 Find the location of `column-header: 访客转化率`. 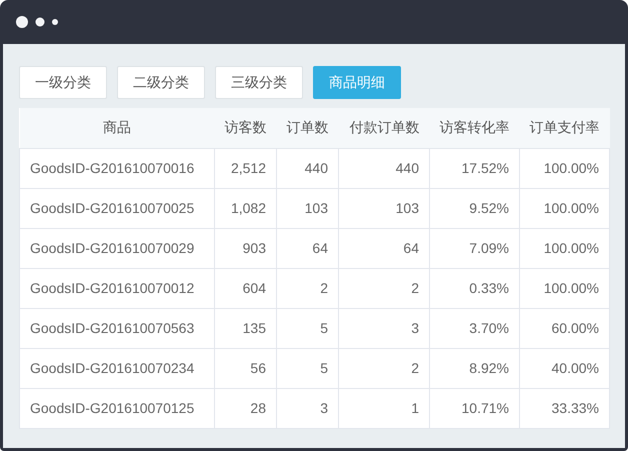

column-header: 访客转化率 is located at coordinates (475, 128).